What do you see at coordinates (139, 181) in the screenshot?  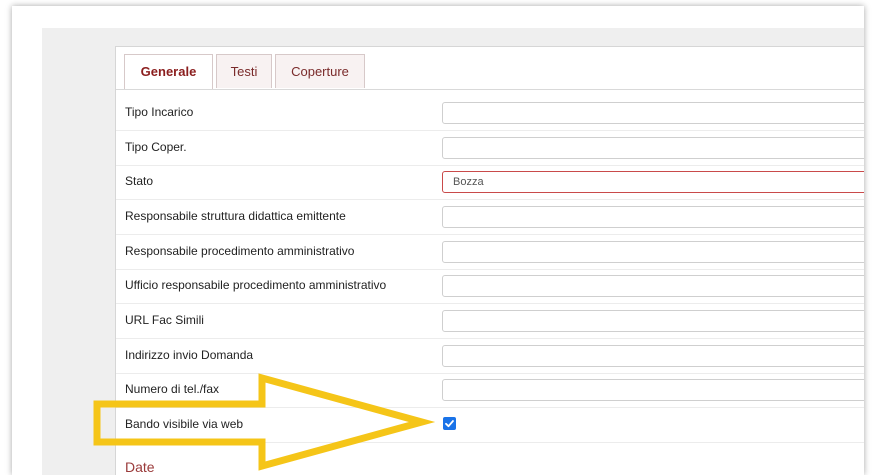 I see `label-stato: Stato` at bounding box center [139, 181].